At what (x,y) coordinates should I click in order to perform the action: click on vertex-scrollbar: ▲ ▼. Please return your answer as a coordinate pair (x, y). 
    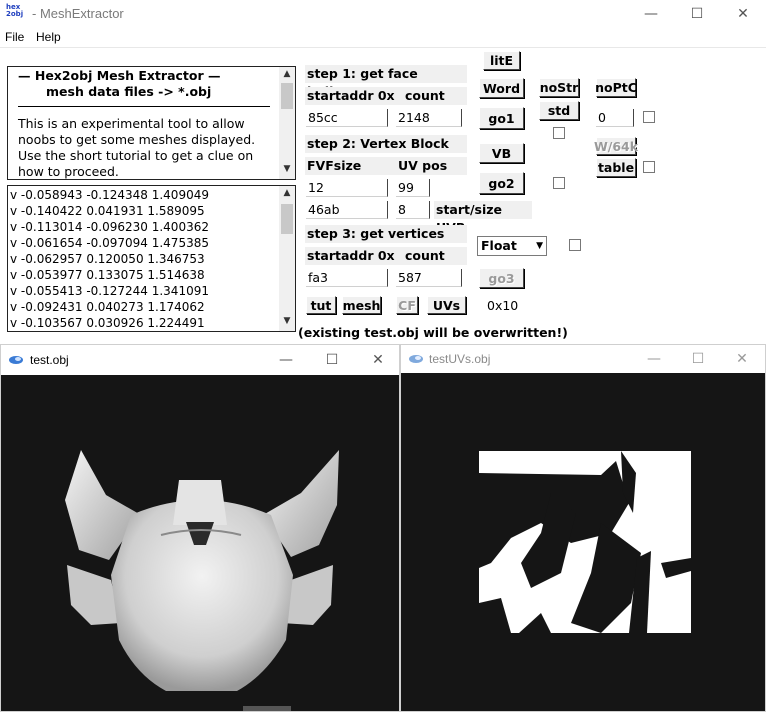
    Looking at the image, I should click on (287, 258).